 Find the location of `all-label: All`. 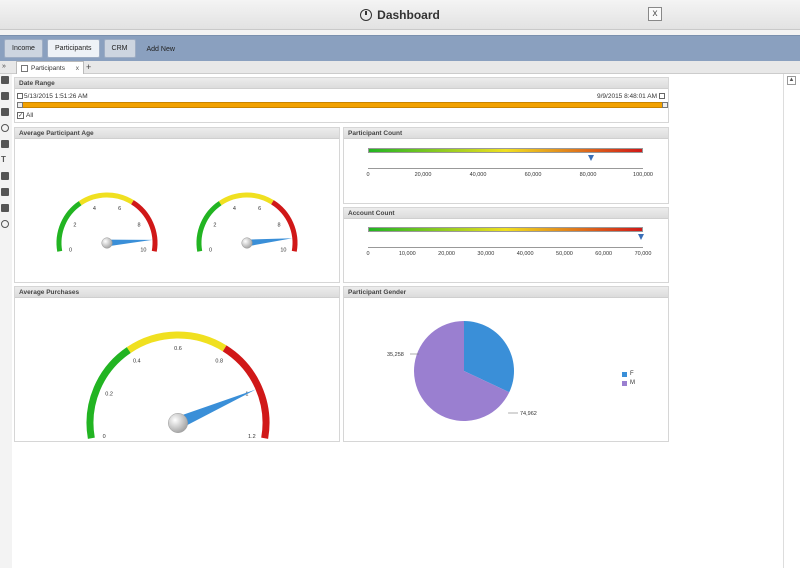

all-label: All is located at coordinates (30, 115).